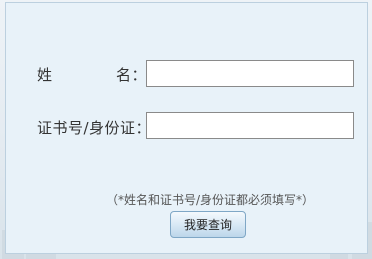  I want to click on id-label: 证书号/身份证：, so click(94, 128).